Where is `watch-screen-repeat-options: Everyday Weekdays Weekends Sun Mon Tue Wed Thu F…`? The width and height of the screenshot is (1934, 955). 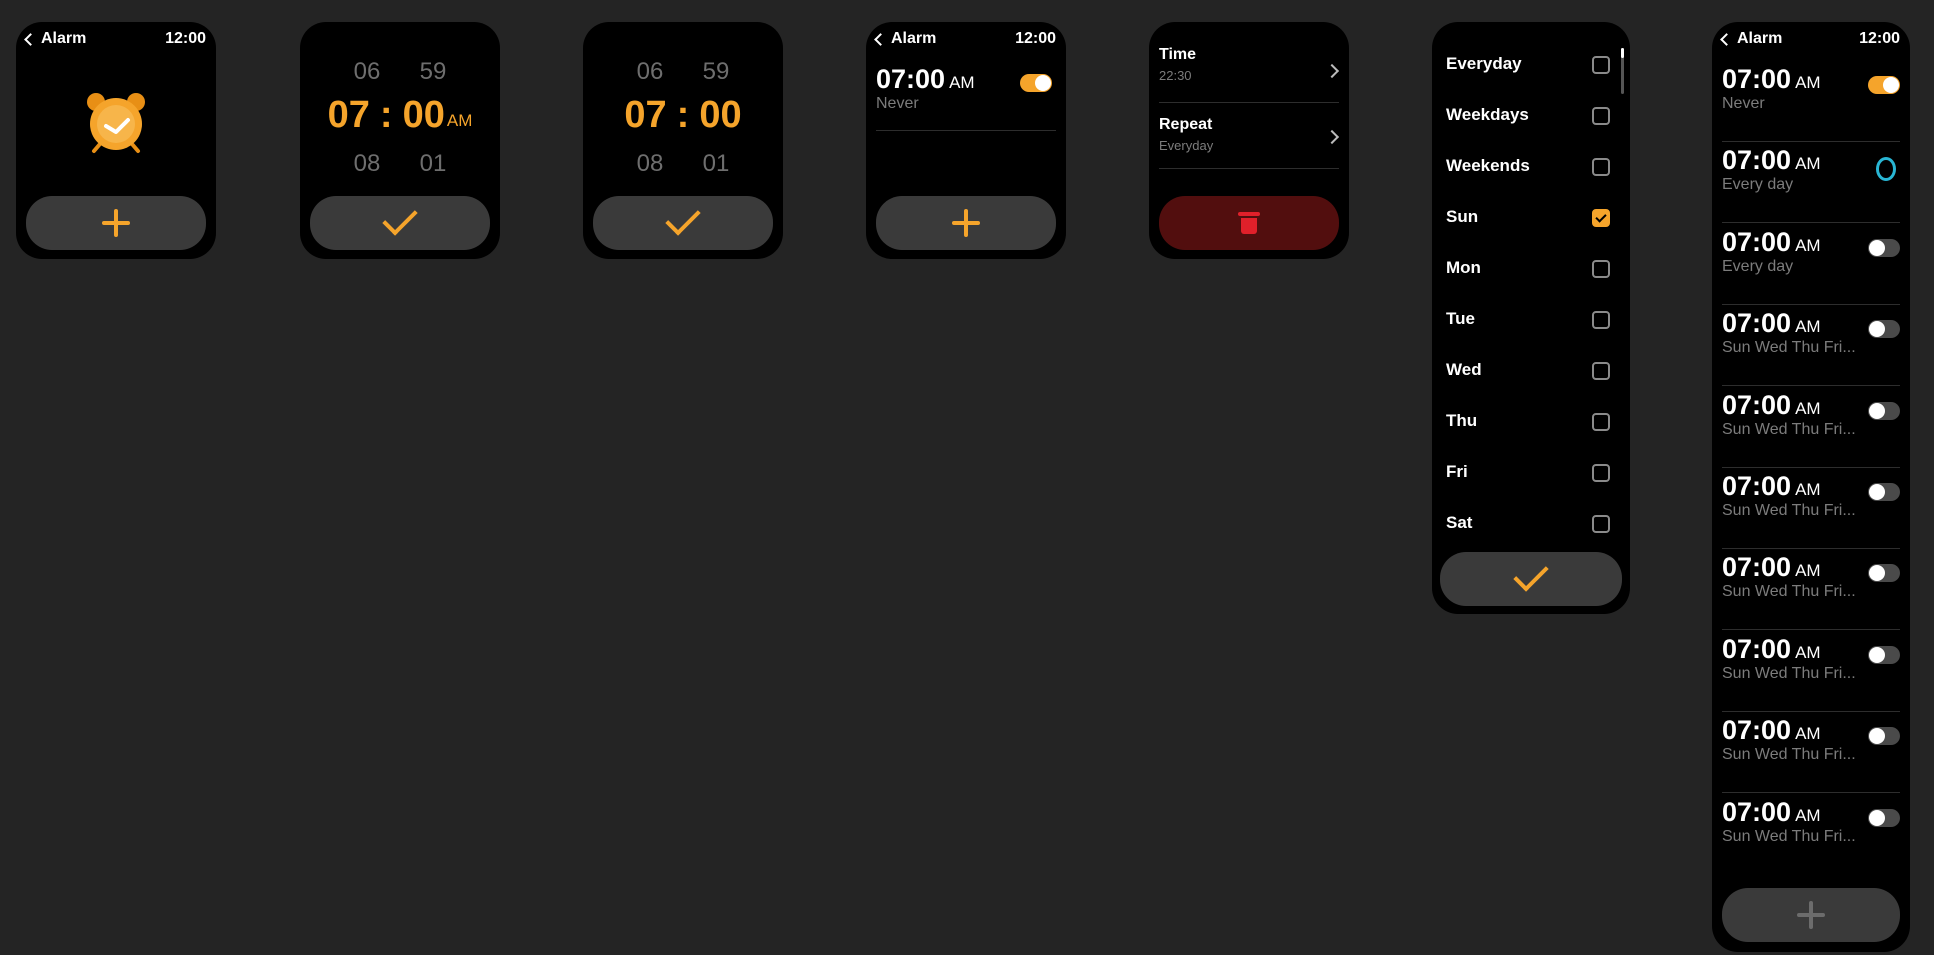 watch-screen-repeat-options: Everyday Weekdays Weekends Sun Mon Tue Wed Thu F… is located at coordinates (1531, 318).